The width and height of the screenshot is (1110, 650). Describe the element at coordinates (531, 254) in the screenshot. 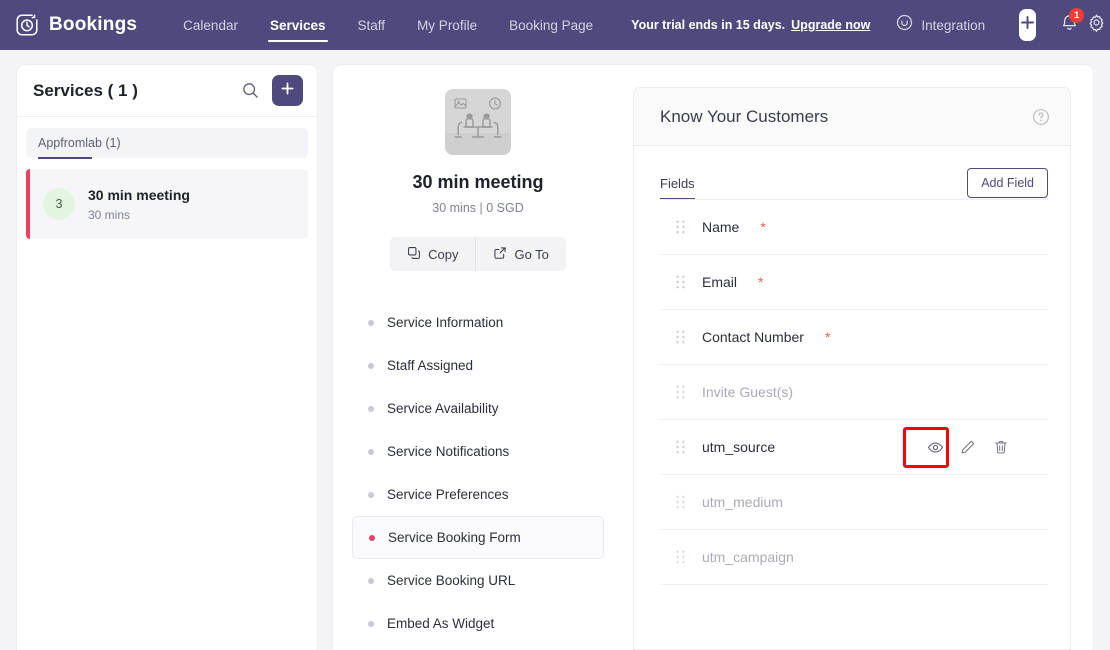

I see `go-to-label: Go To` at that location.